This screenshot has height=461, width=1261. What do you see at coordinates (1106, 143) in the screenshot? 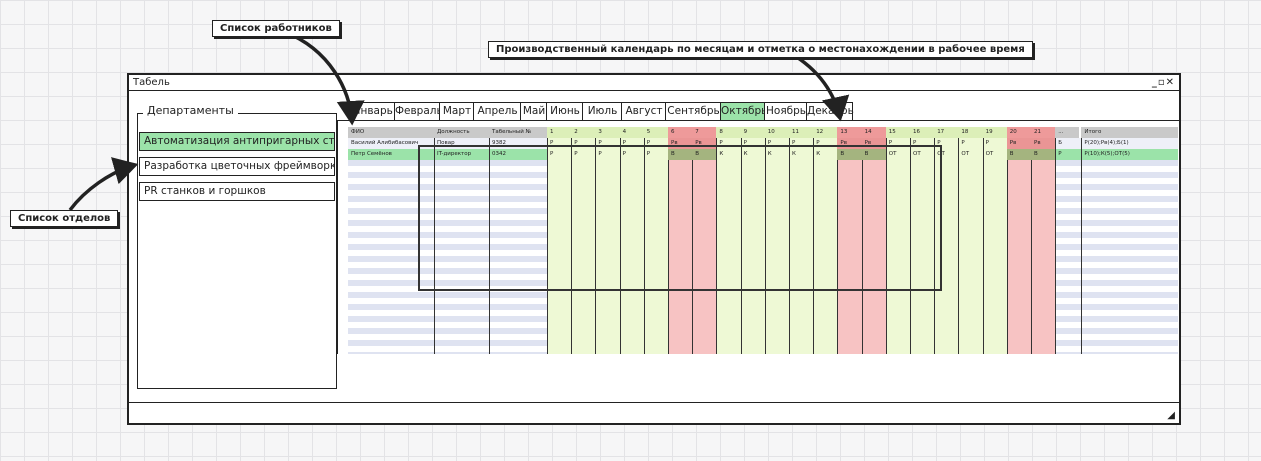
I see `total-cell: Р(20);Рв(4);Б(1)` at bounding box center [1106, 143].